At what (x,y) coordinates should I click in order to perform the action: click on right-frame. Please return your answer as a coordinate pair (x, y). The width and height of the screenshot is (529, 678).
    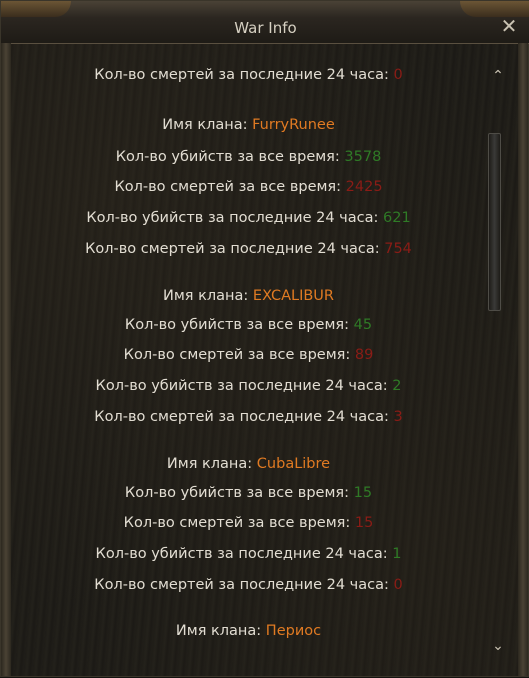
    Looking at the image, I should click on (523, 359).